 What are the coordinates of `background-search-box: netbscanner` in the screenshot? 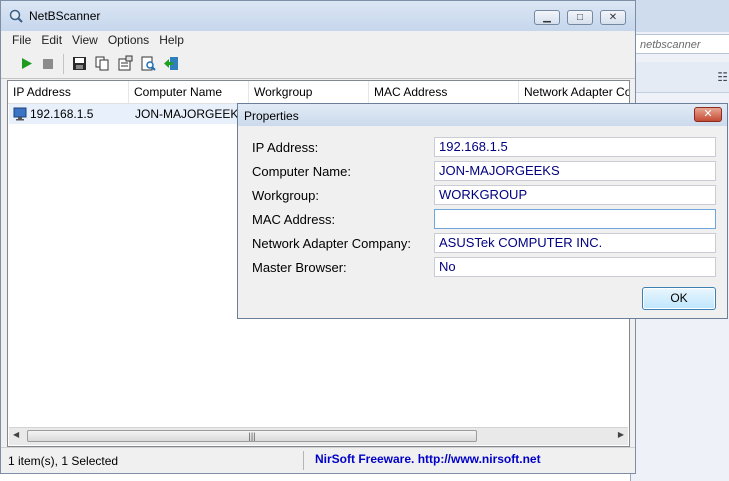 It's located at (682, 44).